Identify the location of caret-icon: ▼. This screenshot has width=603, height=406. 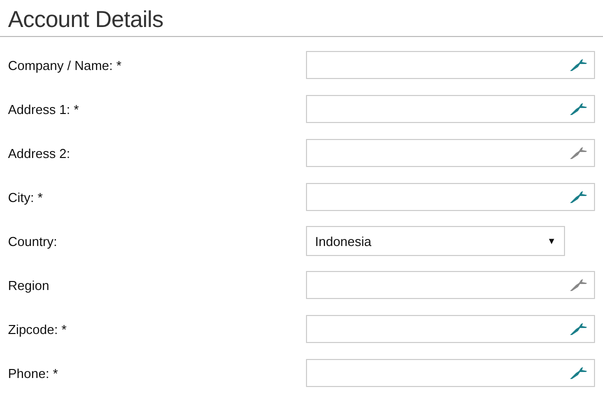
(551, 241).